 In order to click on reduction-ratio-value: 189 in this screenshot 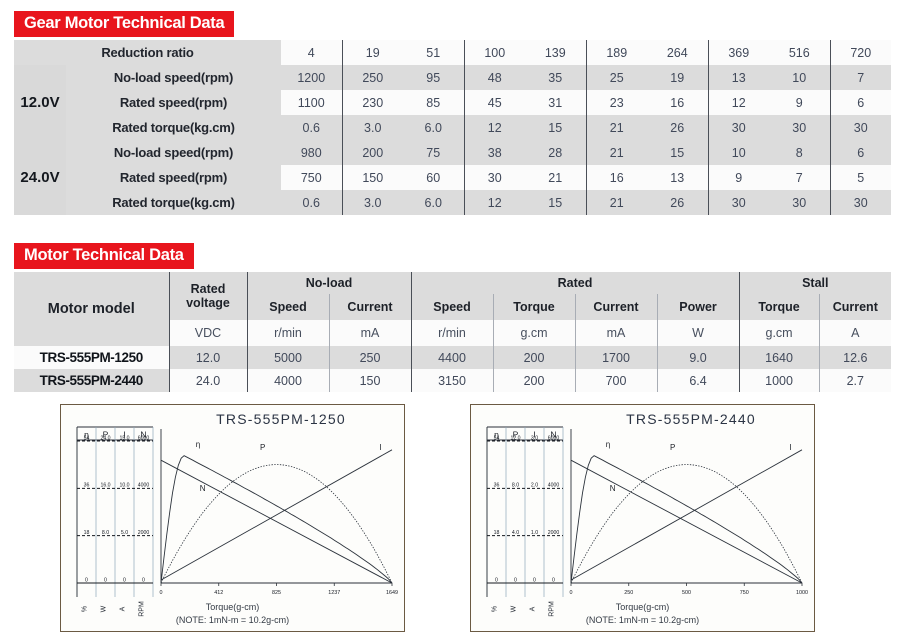, I will do `click(616, 52)`.